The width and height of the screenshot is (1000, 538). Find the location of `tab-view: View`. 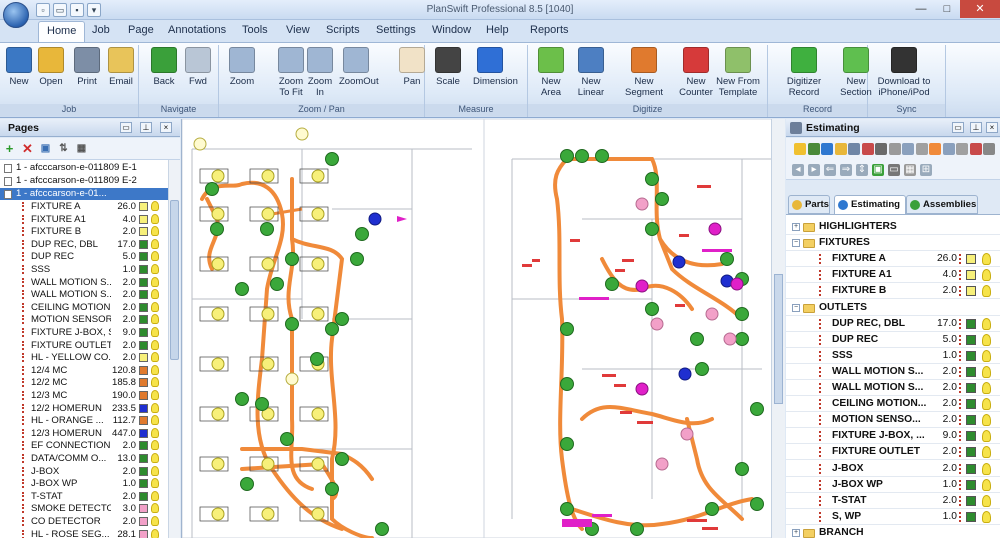

tab-view: View is located at coordinates (298, 30).